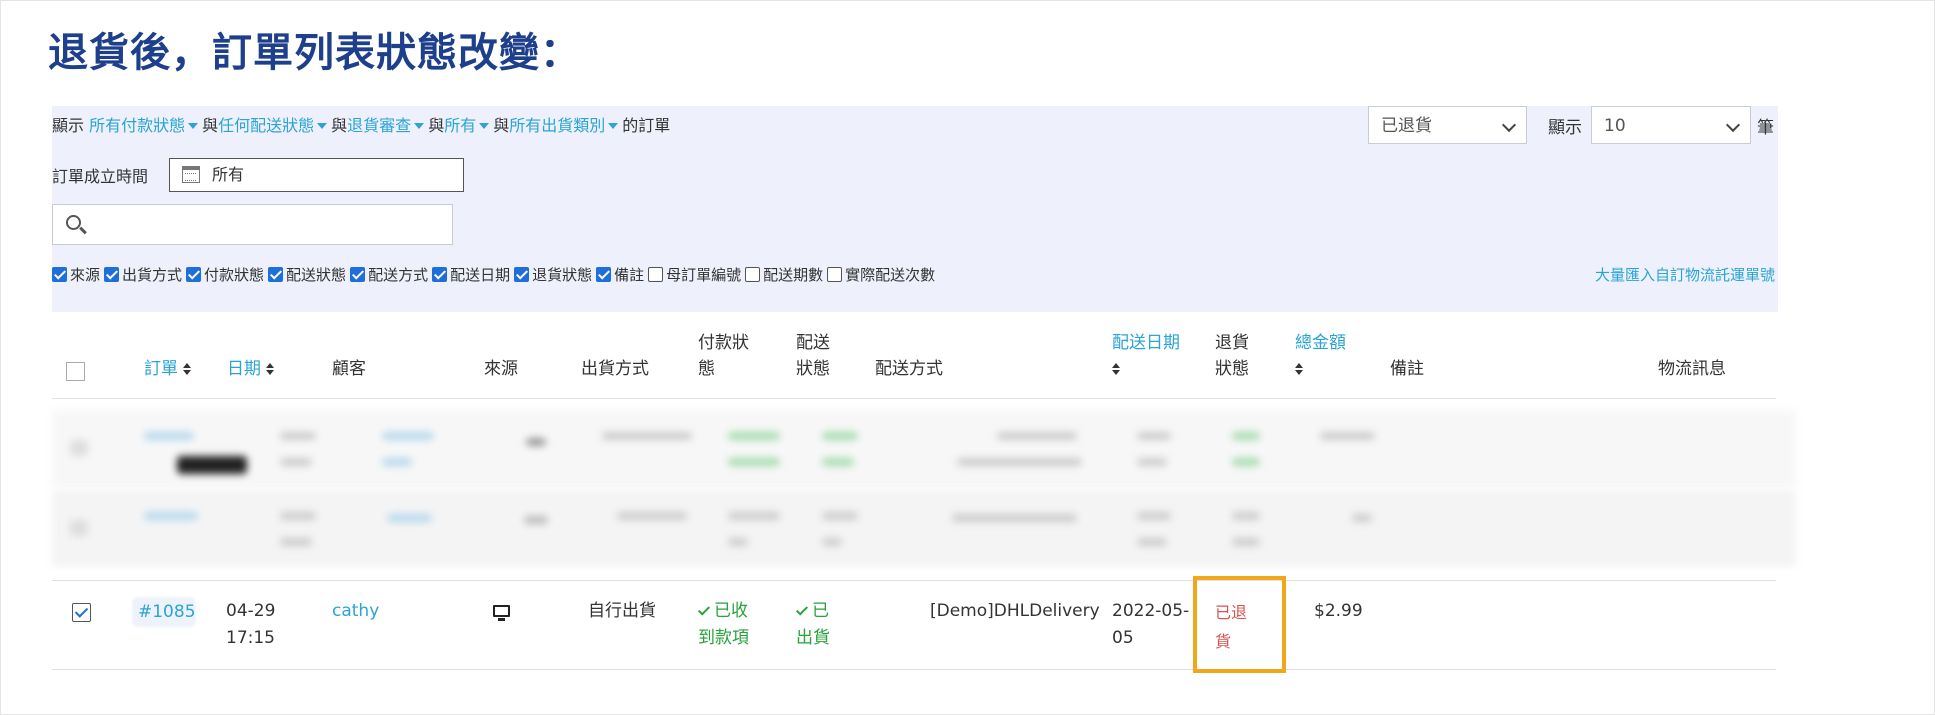 This screenshot has width=1935, height=715. I want to click on column-toggle-label: 出貨方式, so click(152, 275).